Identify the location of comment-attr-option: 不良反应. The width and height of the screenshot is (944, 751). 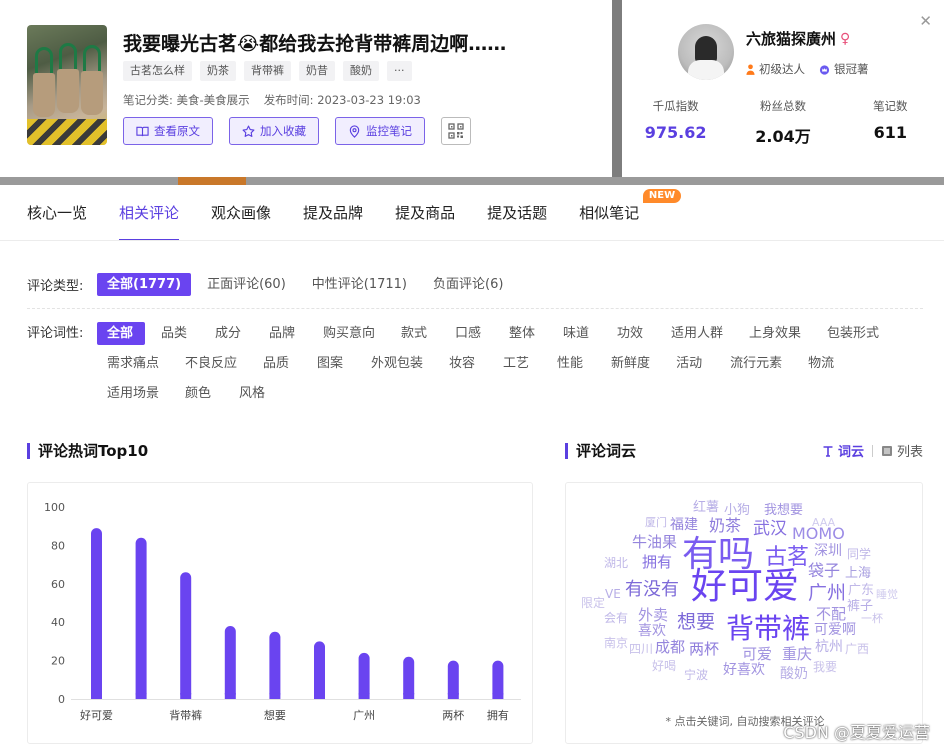
(211, 363).